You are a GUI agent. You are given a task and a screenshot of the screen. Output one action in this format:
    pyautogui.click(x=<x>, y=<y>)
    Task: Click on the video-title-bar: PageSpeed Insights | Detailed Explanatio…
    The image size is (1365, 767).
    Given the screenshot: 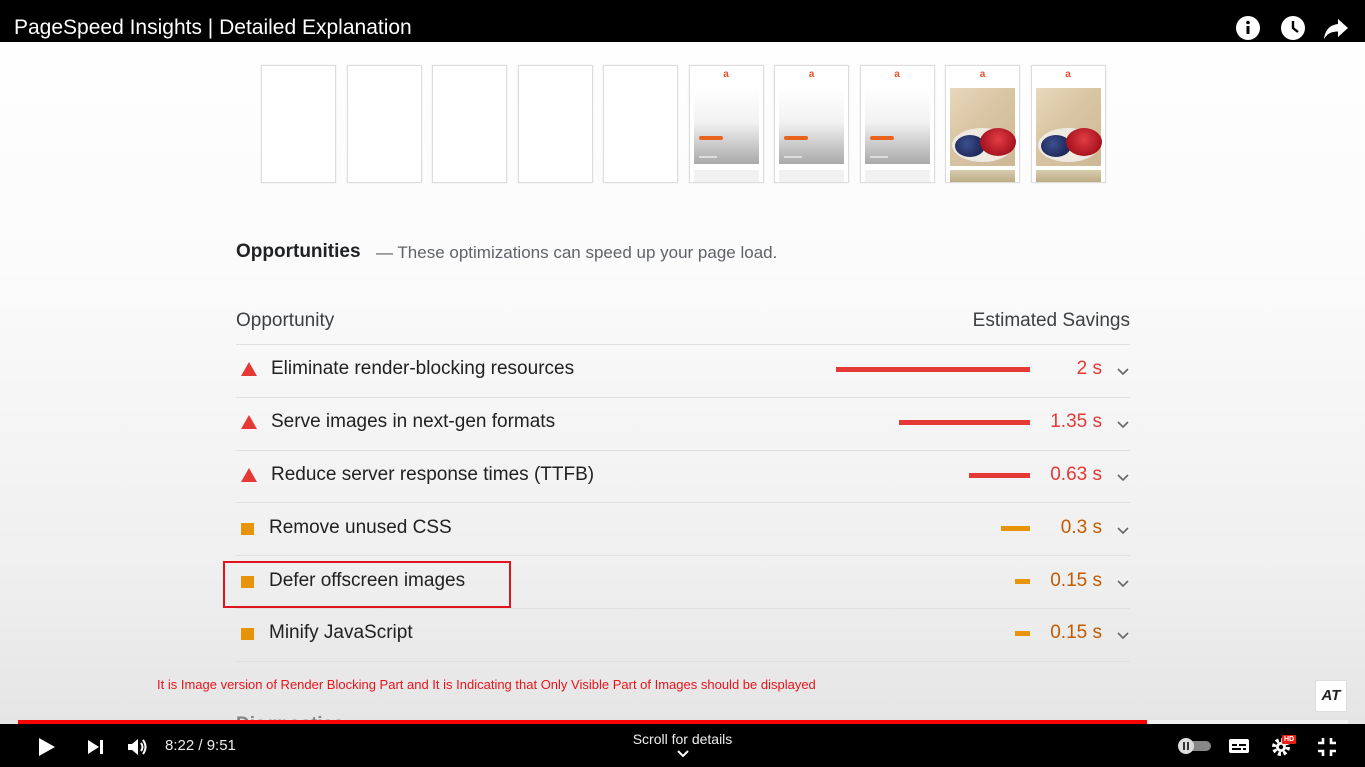 What is the action you would take?
    pyautogui.click(x=682, y=21)
    